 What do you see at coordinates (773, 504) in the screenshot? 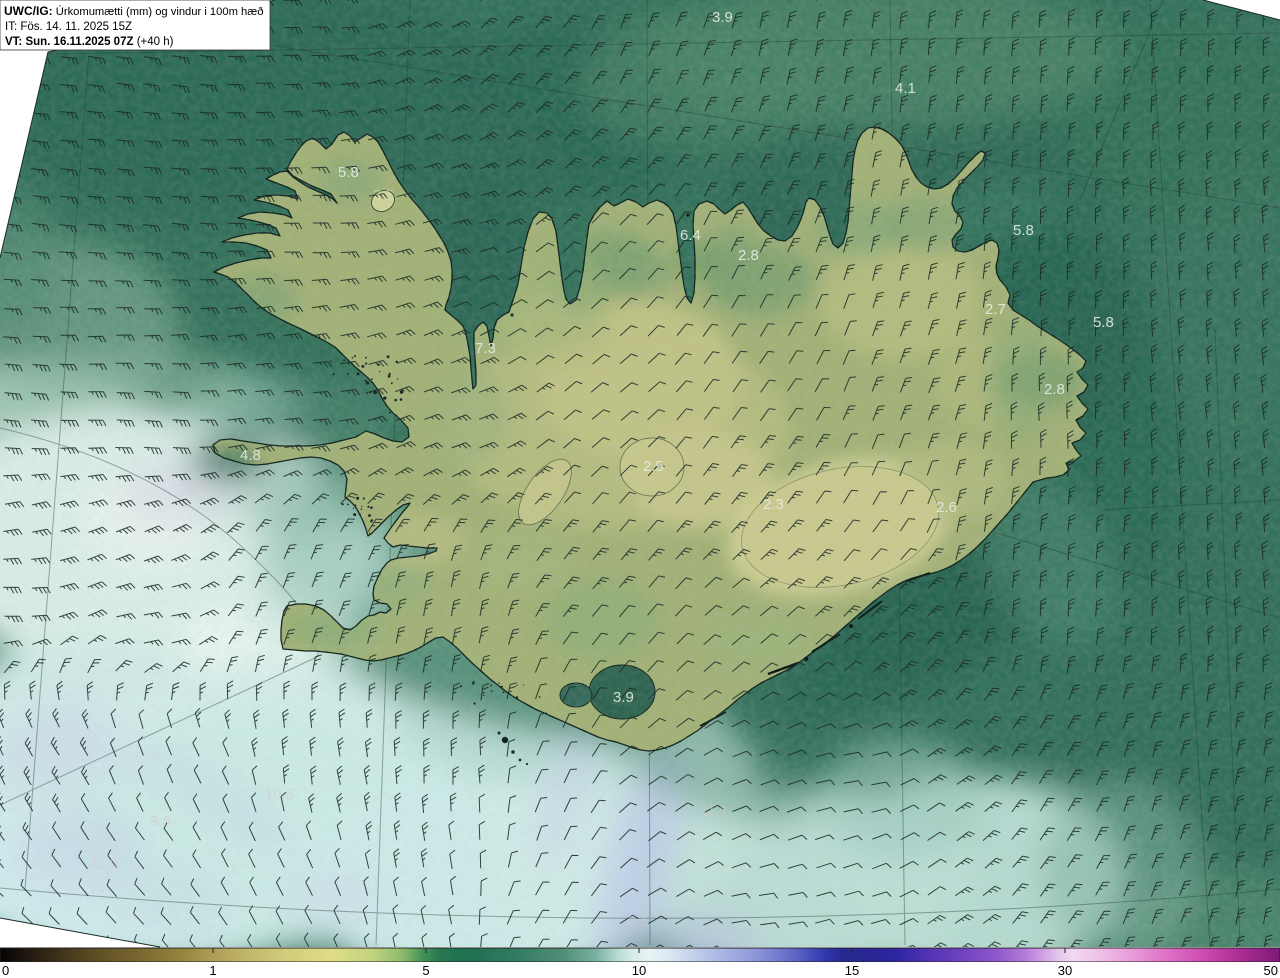
I see `svg-text: 2.3` at bounding box center [773, 504].